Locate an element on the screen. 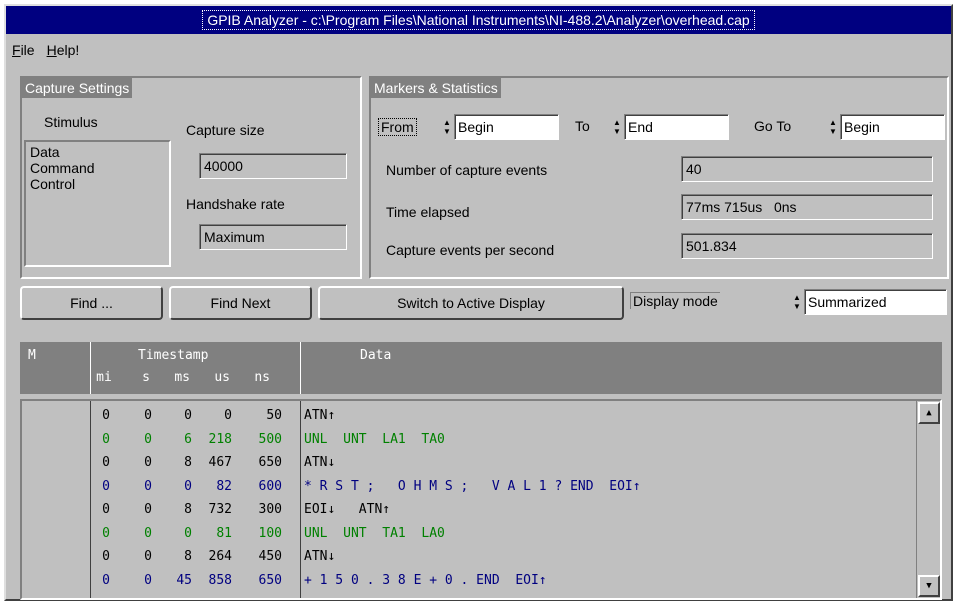 This screenshot has height=605, width=957. menu-file-accel: F is located at coordinates (16, 50).